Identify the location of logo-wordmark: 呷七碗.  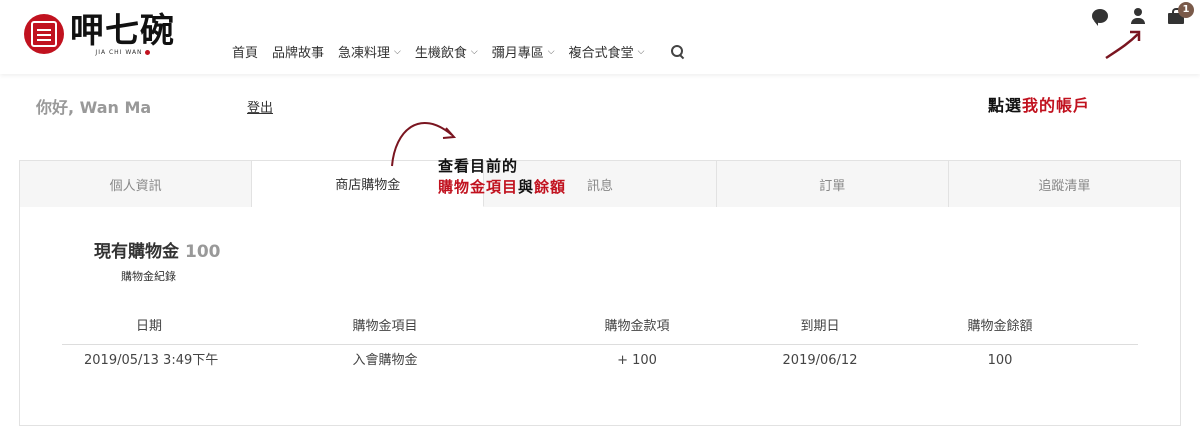
(122, 31).